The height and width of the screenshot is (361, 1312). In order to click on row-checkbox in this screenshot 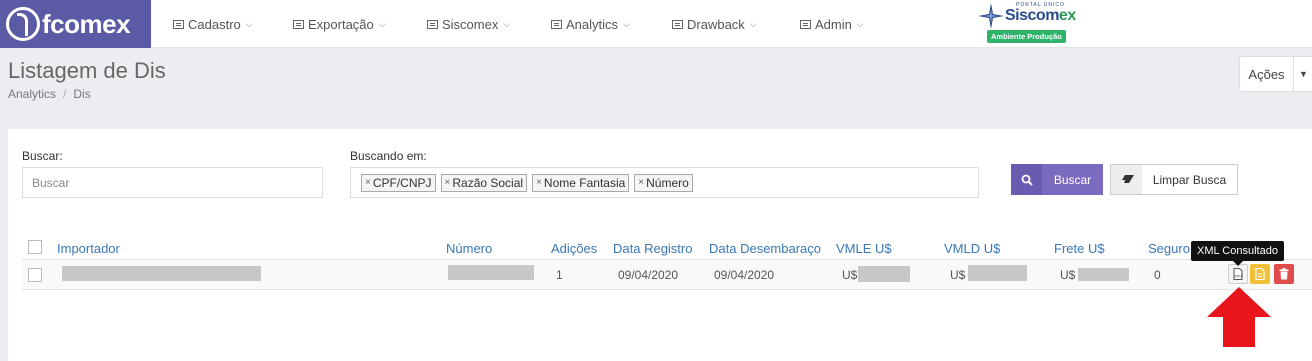, I will do `click(35, 275)`.